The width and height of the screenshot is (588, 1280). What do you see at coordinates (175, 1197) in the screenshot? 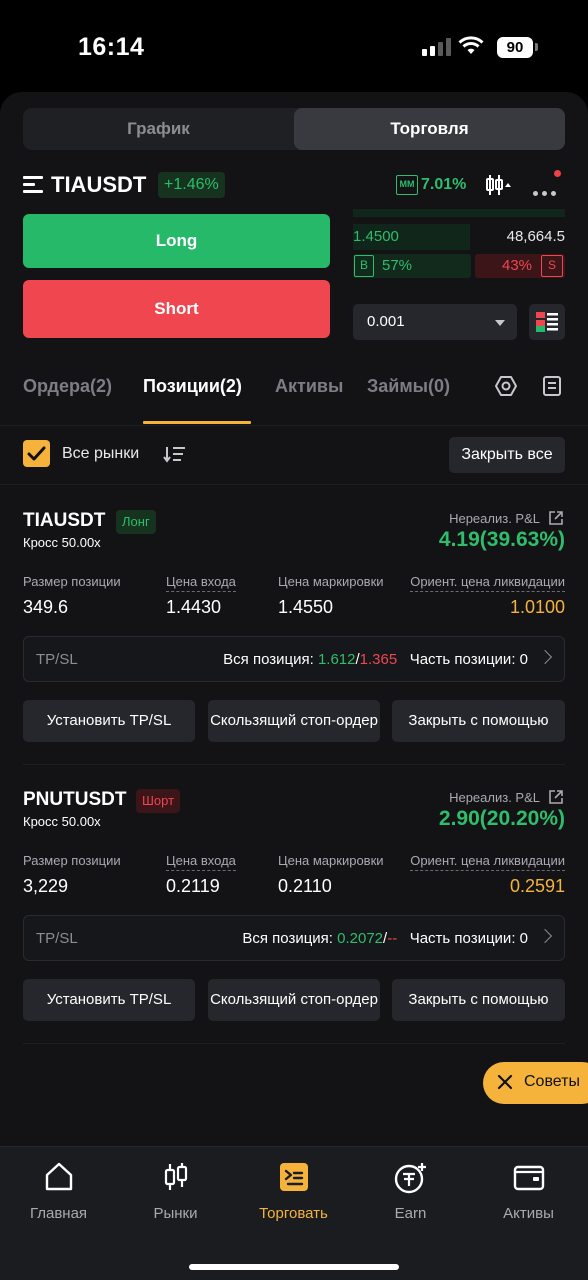
I see `nav-markets: Рынки` at bounding box center [175, 1197].